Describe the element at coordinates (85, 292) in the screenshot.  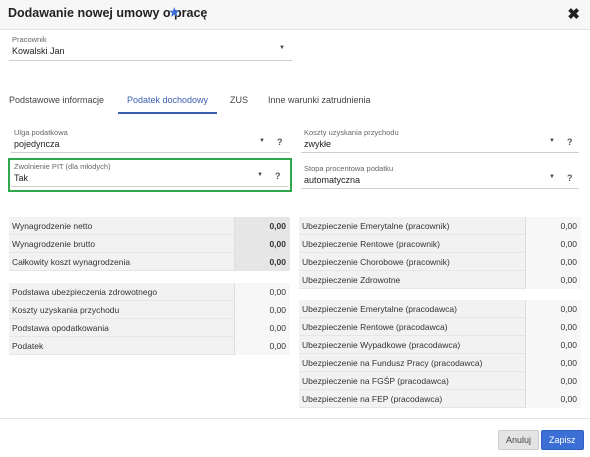
I see `row-label: Podstawa ubezpieczenia zdrowotnego` at that location.